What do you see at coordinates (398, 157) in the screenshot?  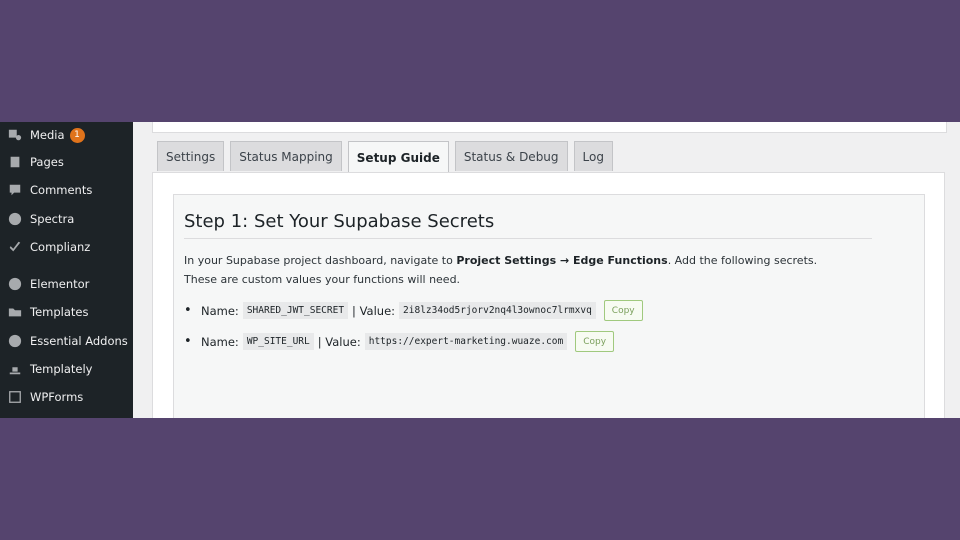 I see `tab-setup-guide: Setup Guide` at bounding box center [398, 157].